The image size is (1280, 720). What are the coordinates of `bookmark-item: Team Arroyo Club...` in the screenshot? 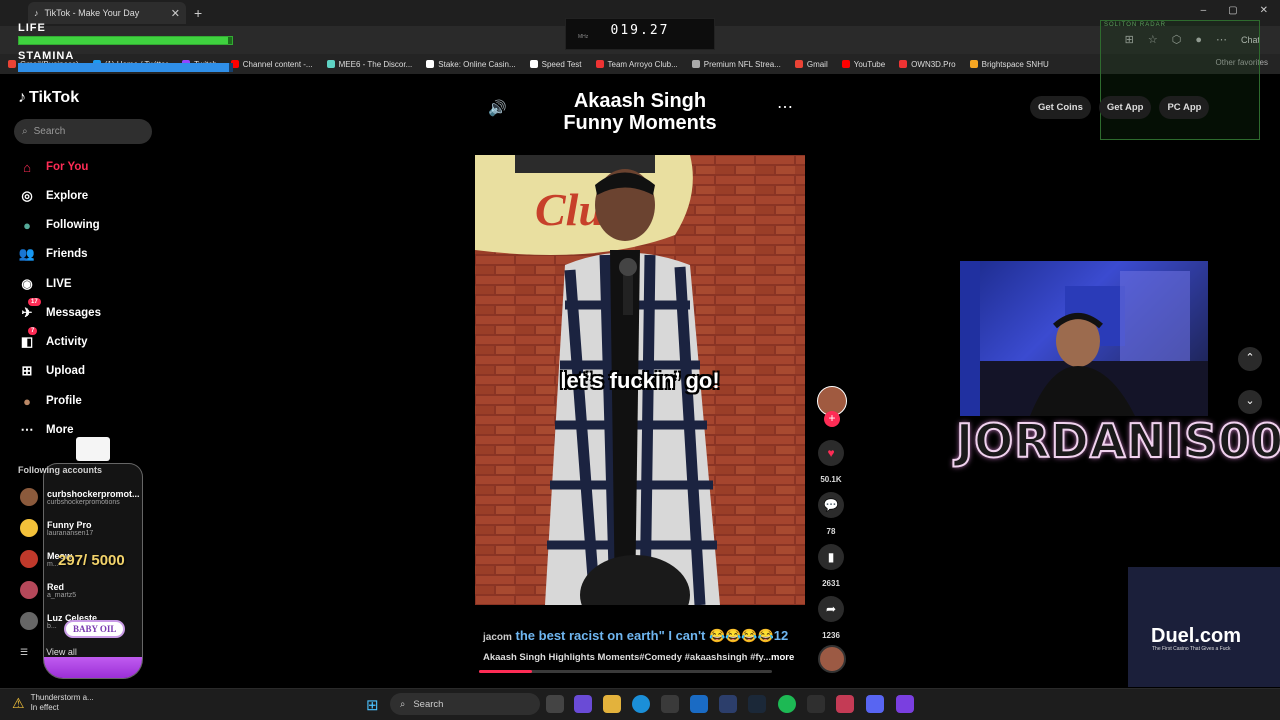 It's located at (636, 64).